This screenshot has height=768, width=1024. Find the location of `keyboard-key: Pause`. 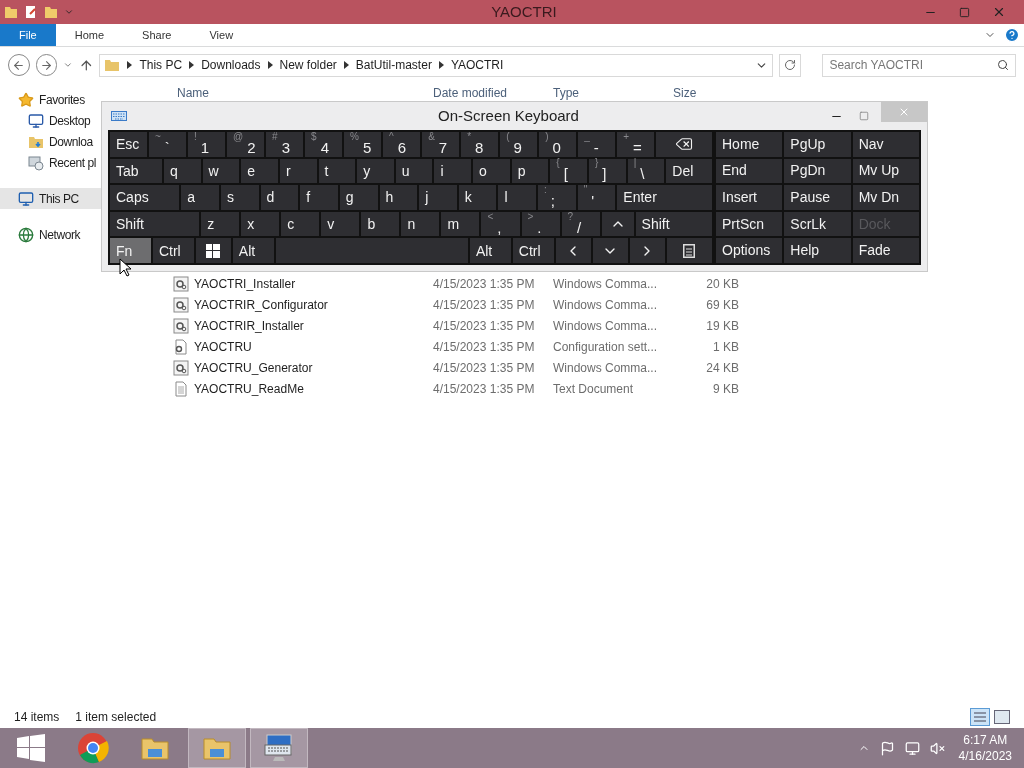

keyboard-key: Pause is located at coordinates (817, 197).